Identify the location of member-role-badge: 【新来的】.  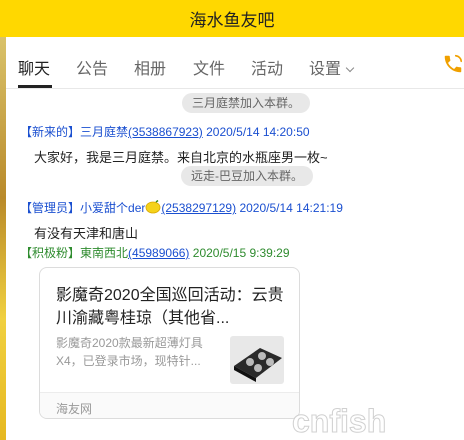
(50, 132).